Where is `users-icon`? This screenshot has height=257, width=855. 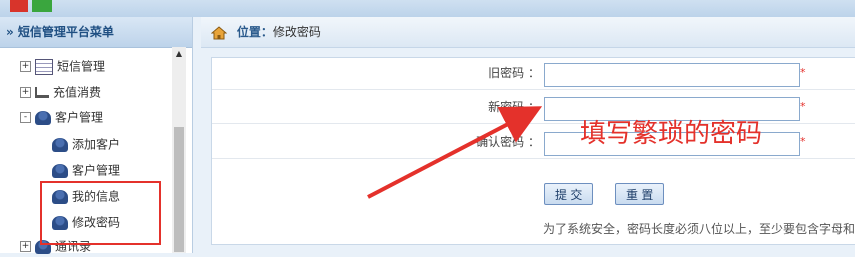
users-icon is located at coordinates (43, 117).